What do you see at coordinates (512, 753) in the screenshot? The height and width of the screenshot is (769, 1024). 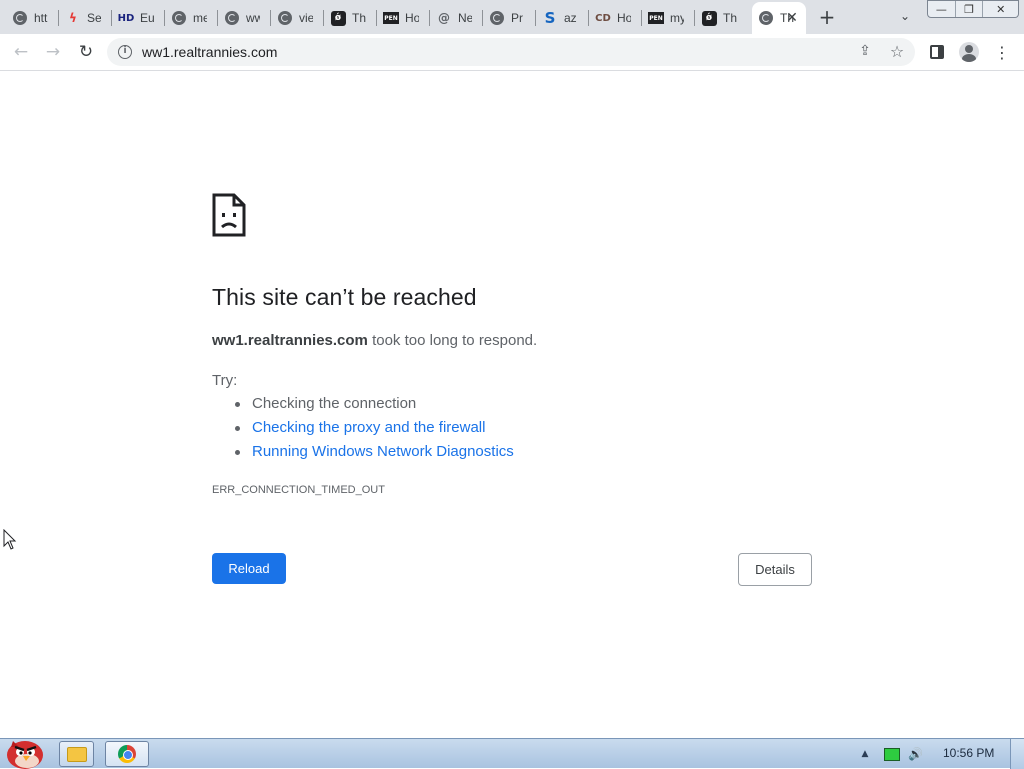 I see `windows-taskbar: ▲ 🔊 10:56 PM` at bounding box center [512, 753].